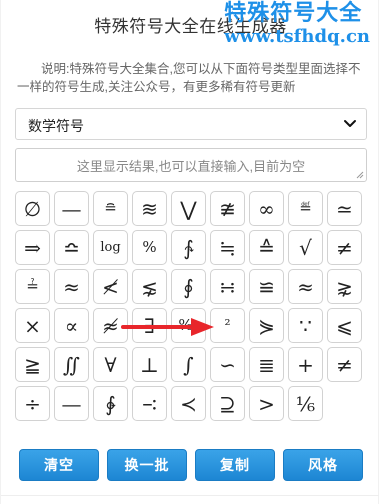  I want to click on symbol-button: ∬, so click(71, 364).